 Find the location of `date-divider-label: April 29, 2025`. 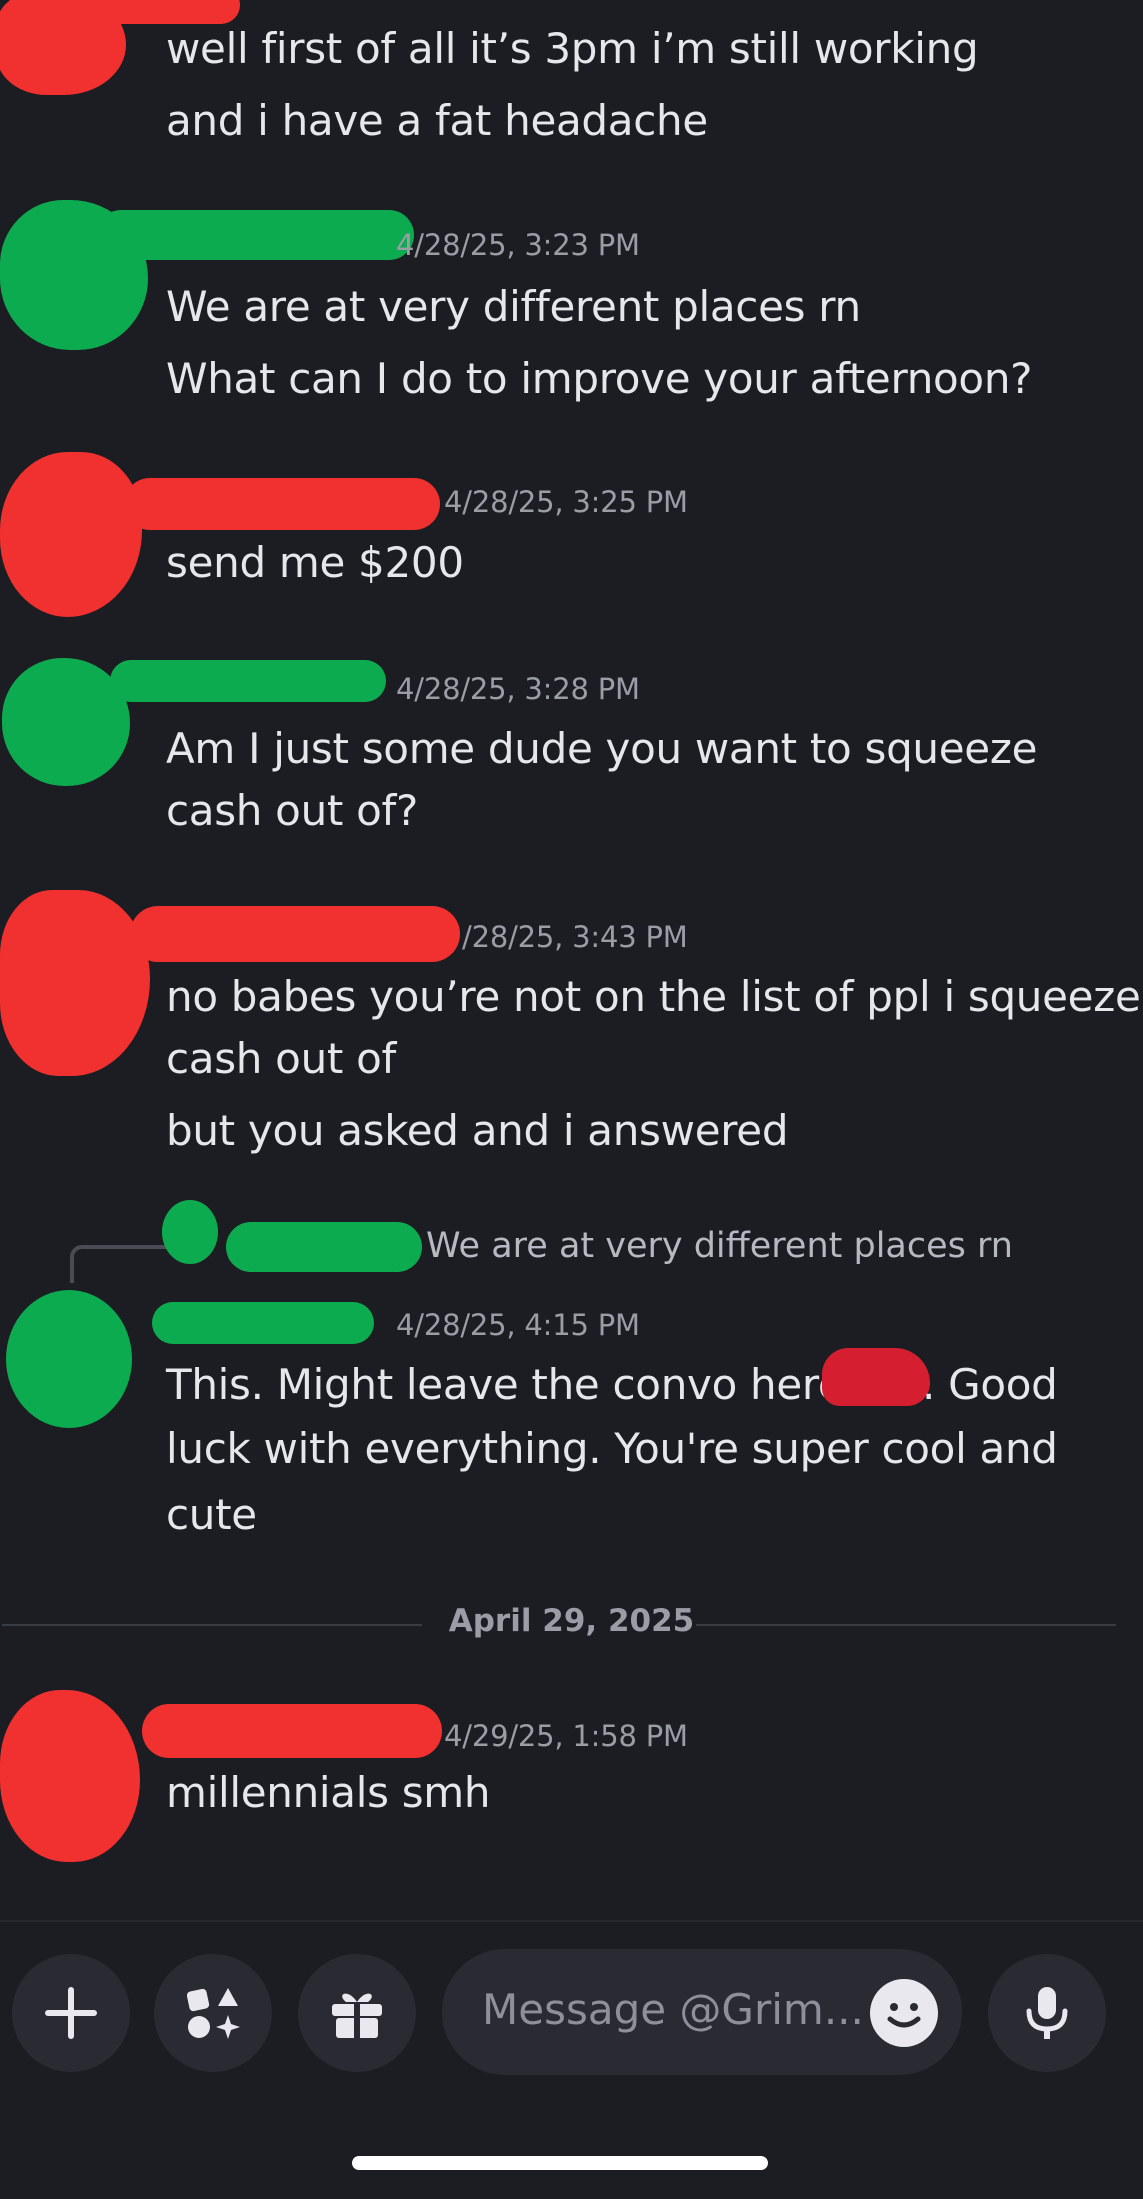

date-divider-label: April 29, 2025 is located at coordinates (571, 1621).